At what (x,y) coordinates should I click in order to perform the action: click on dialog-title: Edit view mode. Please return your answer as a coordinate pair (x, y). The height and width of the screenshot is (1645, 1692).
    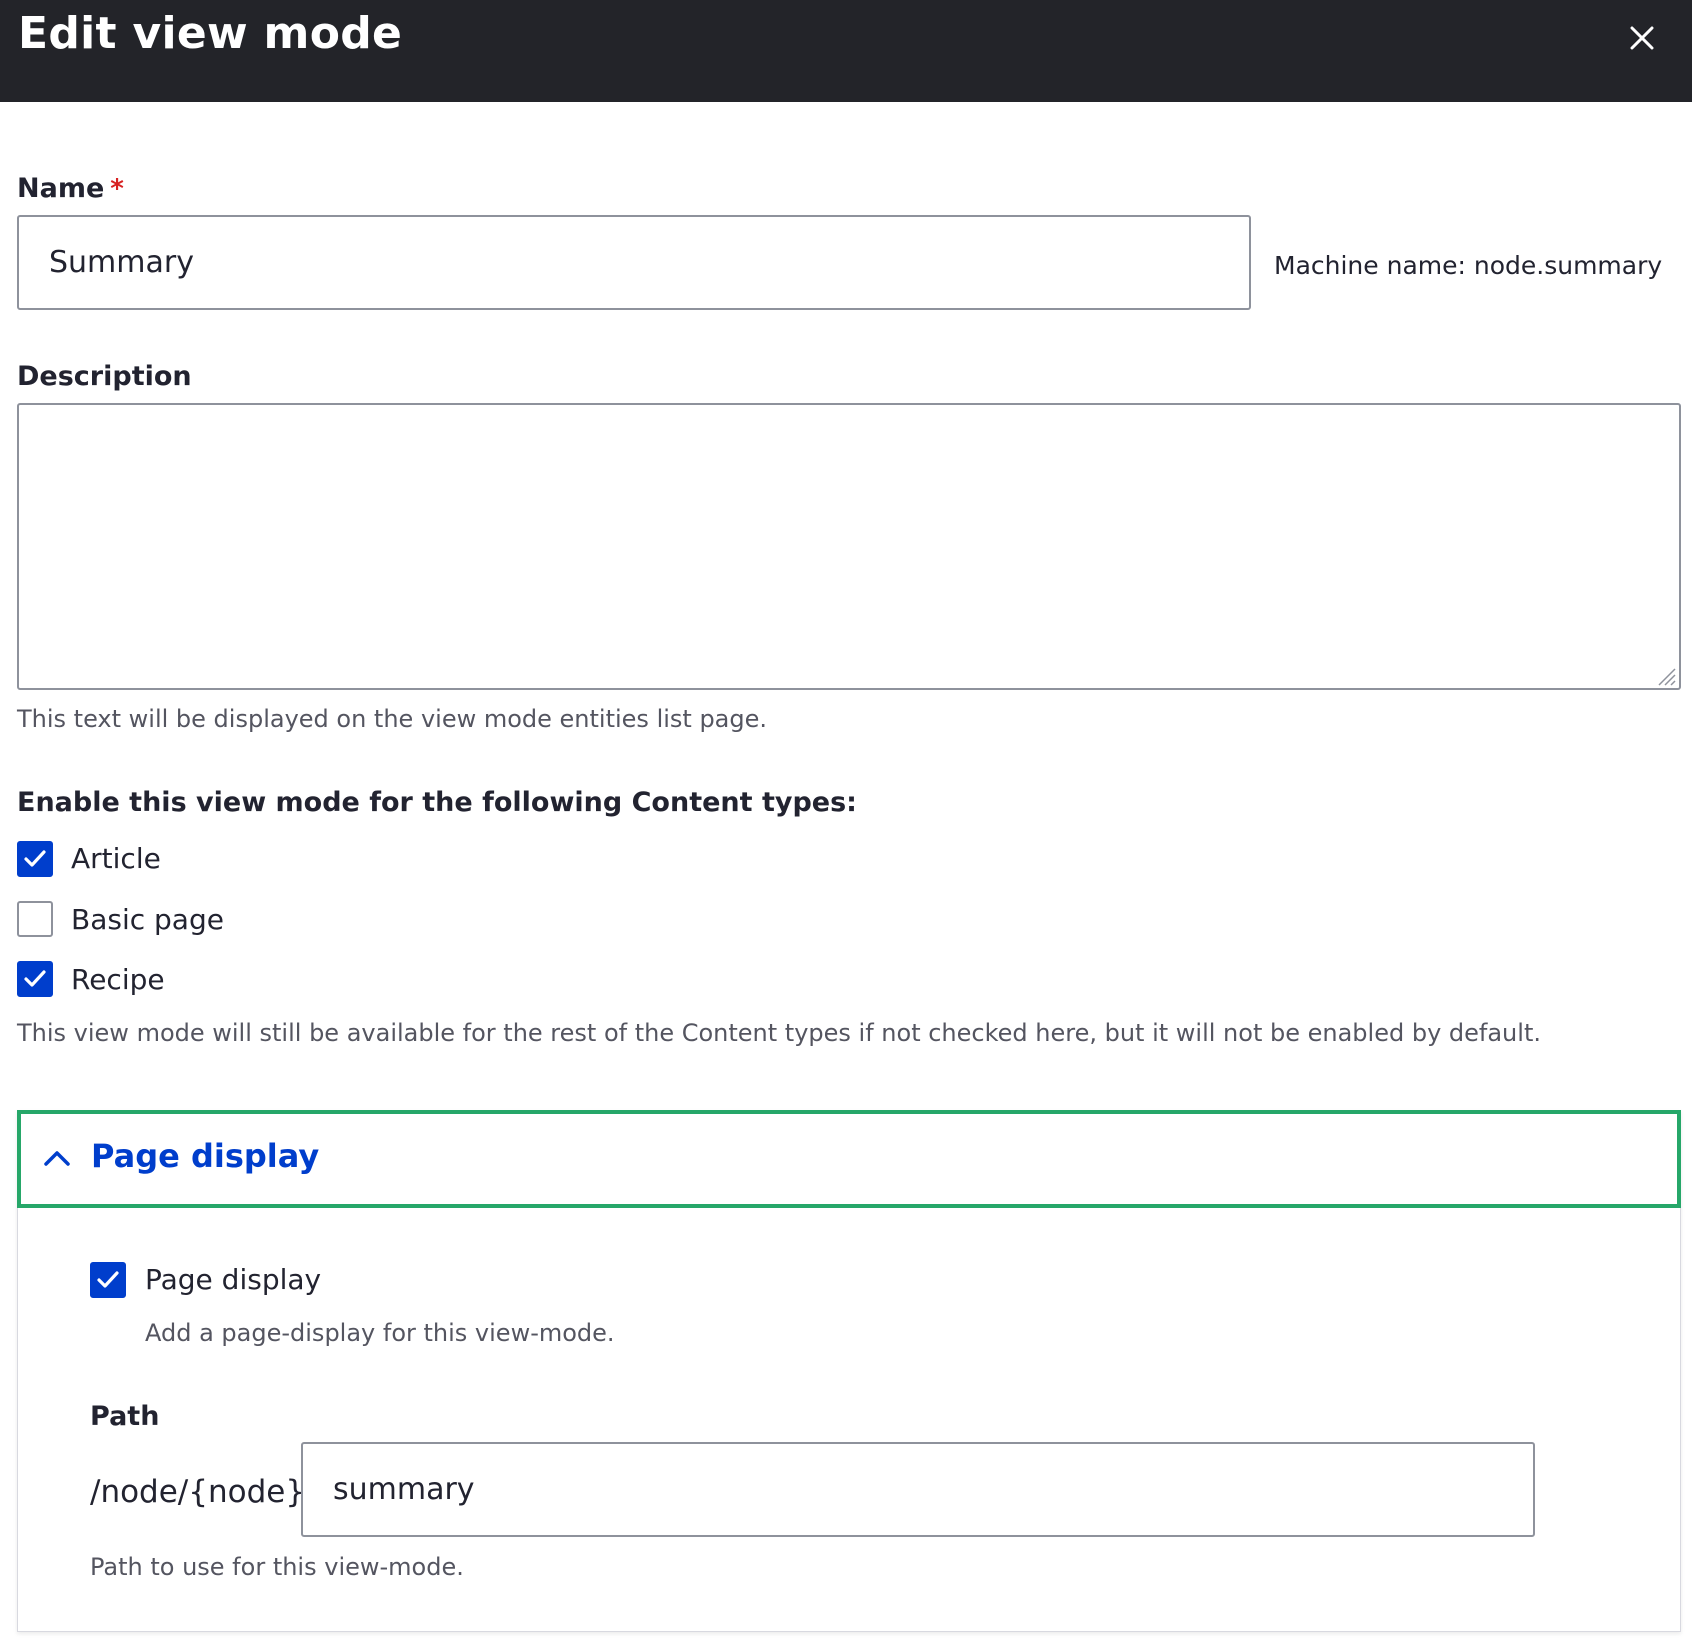
    Looking at the image, I should click on (210, 33).